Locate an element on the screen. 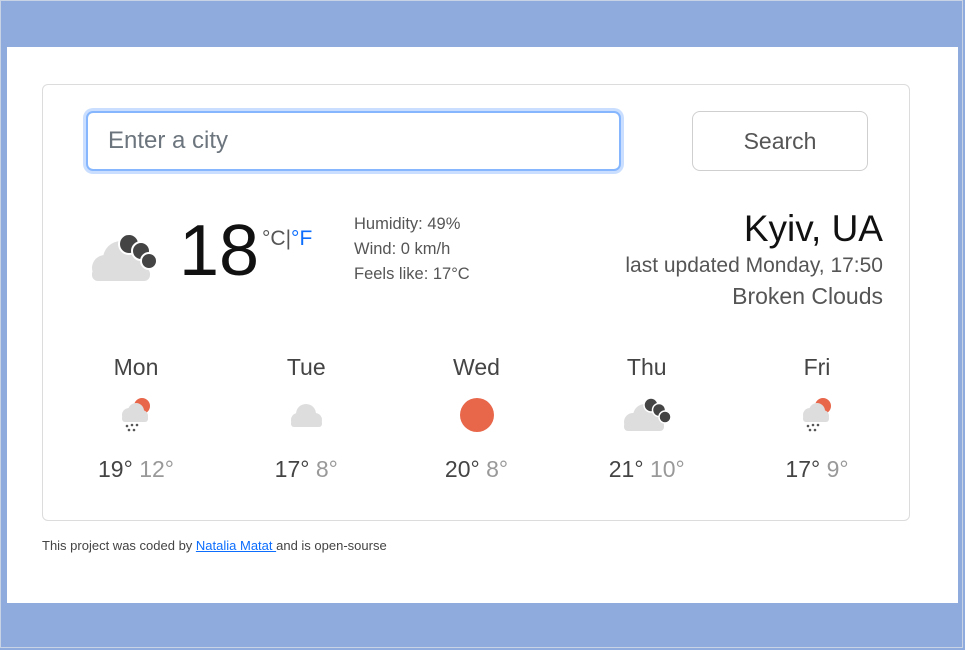  forecast-max: 21° is located at coordinates (626, 469).